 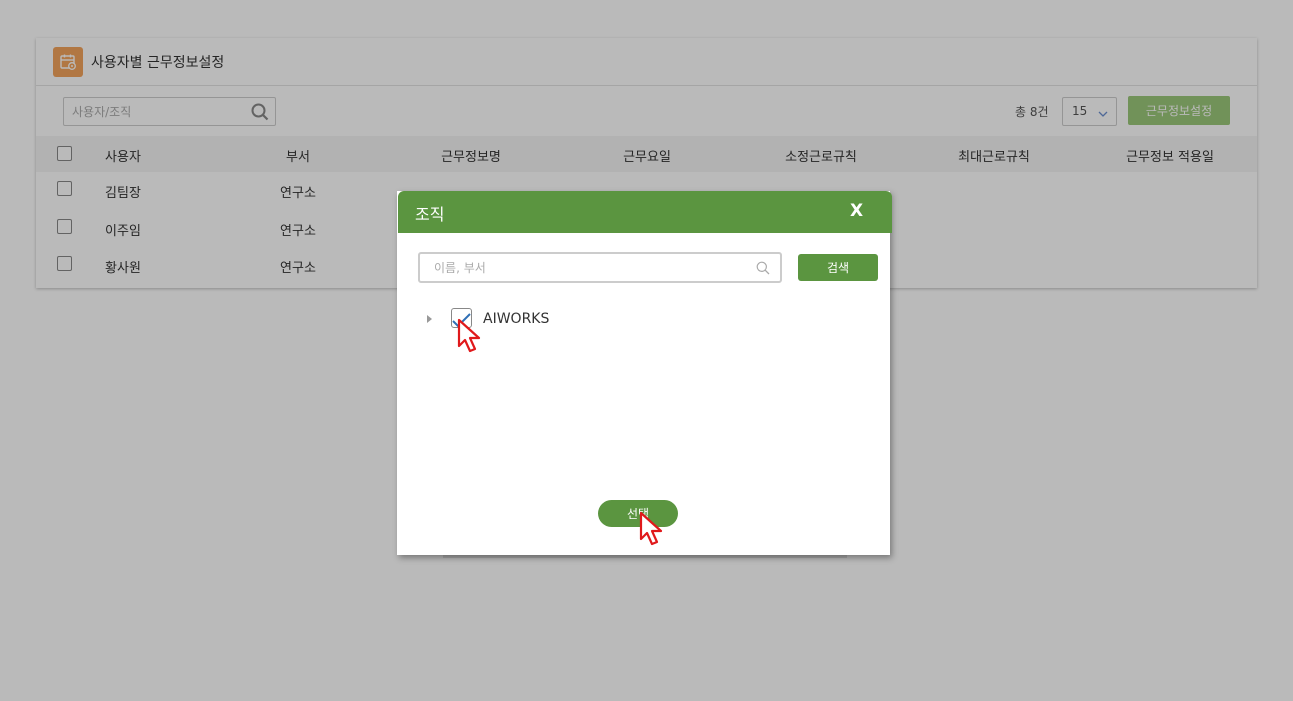 What do you see at coordinates (645, 212) in the screenshot?
I see `dialog-header: 조직 X` at bounding box center [645, 212].